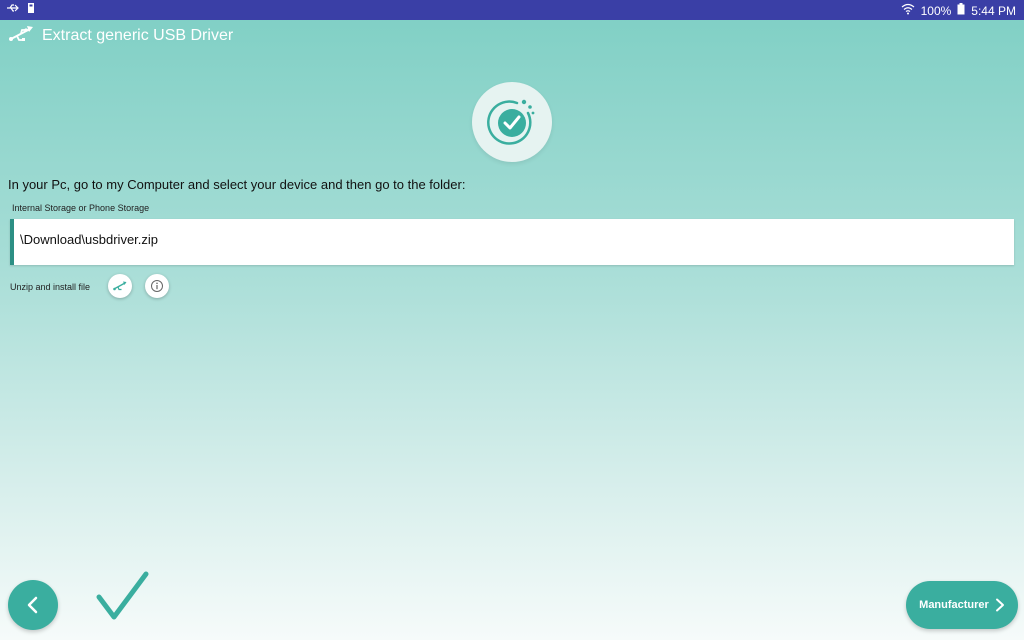 The image size is (1024, 640). What do you see at coordinates (123, 598) in the screenshot?
I see `check-icon` at bounding box center [123, 598].